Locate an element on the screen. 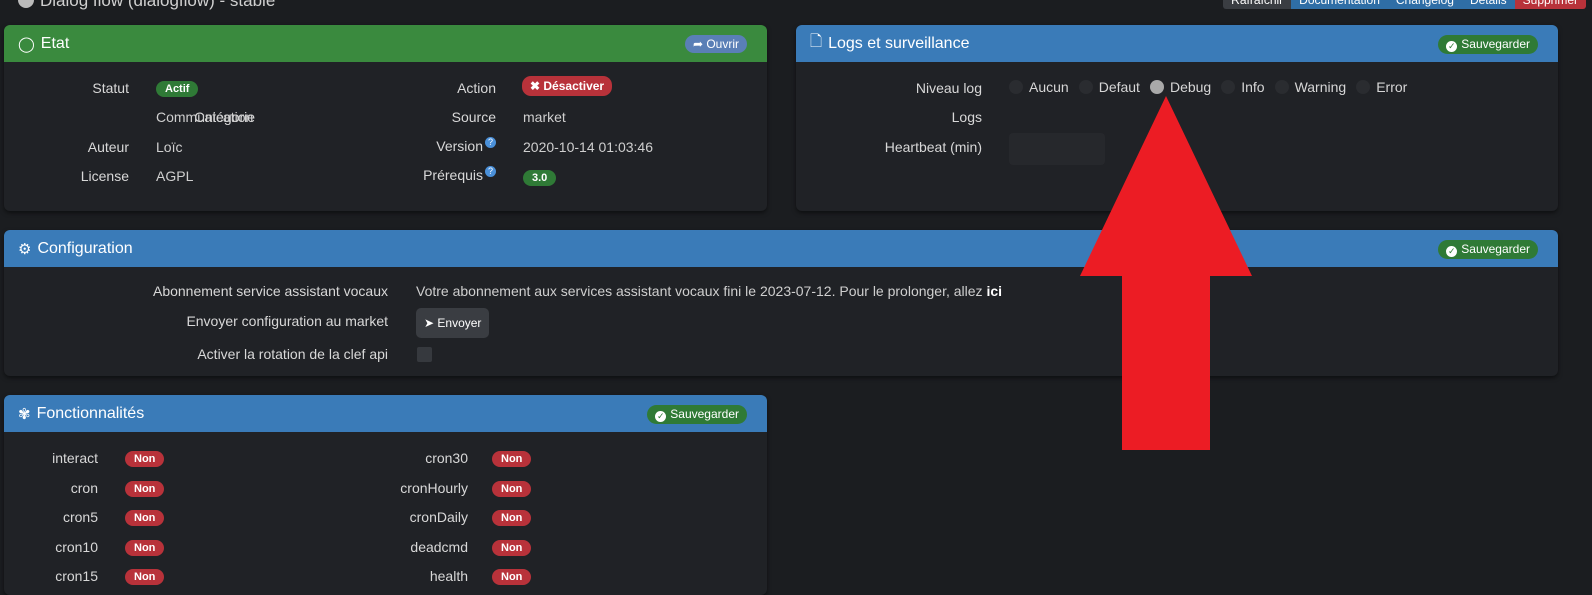 Image resolution: width=1592 pixels, height=595 pixels. abonnement-link: ici is located at coordinates (994, 291).